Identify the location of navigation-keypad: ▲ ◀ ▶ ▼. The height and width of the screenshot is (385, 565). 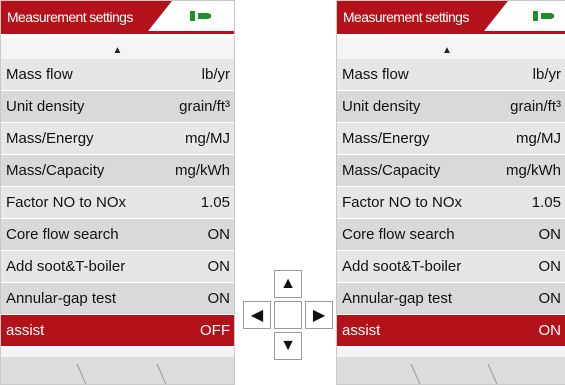
(289, 316).